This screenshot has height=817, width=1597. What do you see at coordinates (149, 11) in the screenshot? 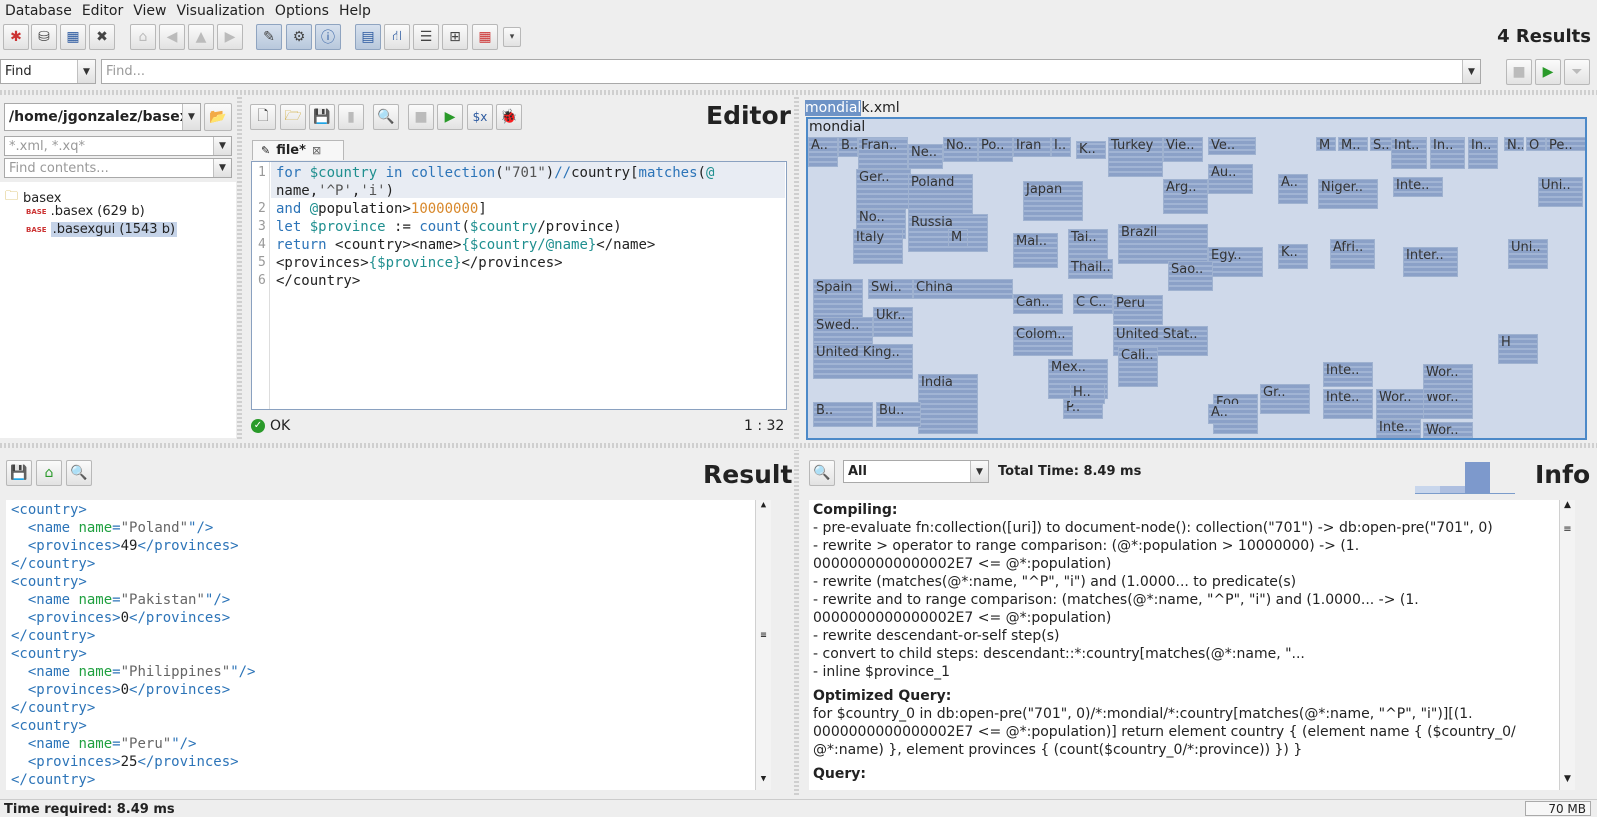
I see `menu-view: View` at bounding box center [149, 11].